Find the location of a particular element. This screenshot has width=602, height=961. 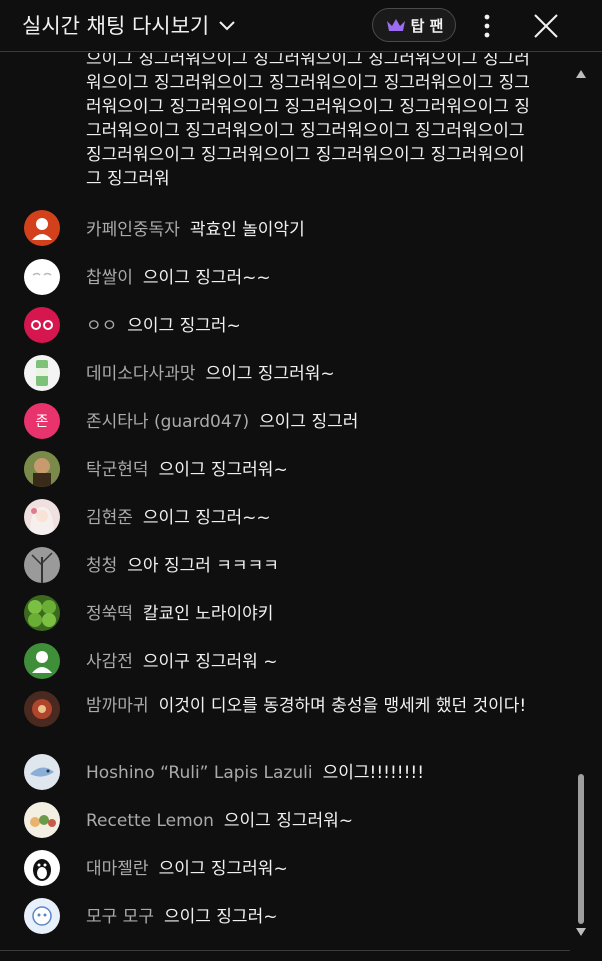

chat-author: 찹쌀이 is located at coordinates (109, 278).